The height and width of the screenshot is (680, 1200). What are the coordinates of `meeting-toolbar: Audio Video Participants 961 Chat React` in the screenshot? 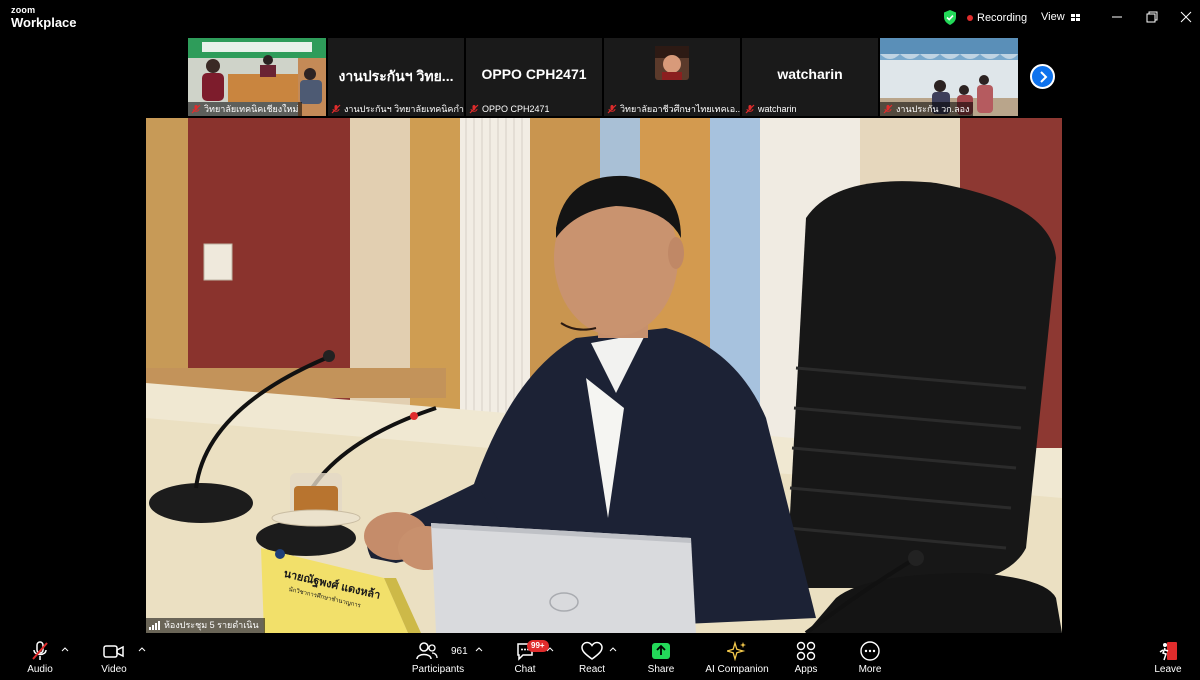 It's located at (600, 657).